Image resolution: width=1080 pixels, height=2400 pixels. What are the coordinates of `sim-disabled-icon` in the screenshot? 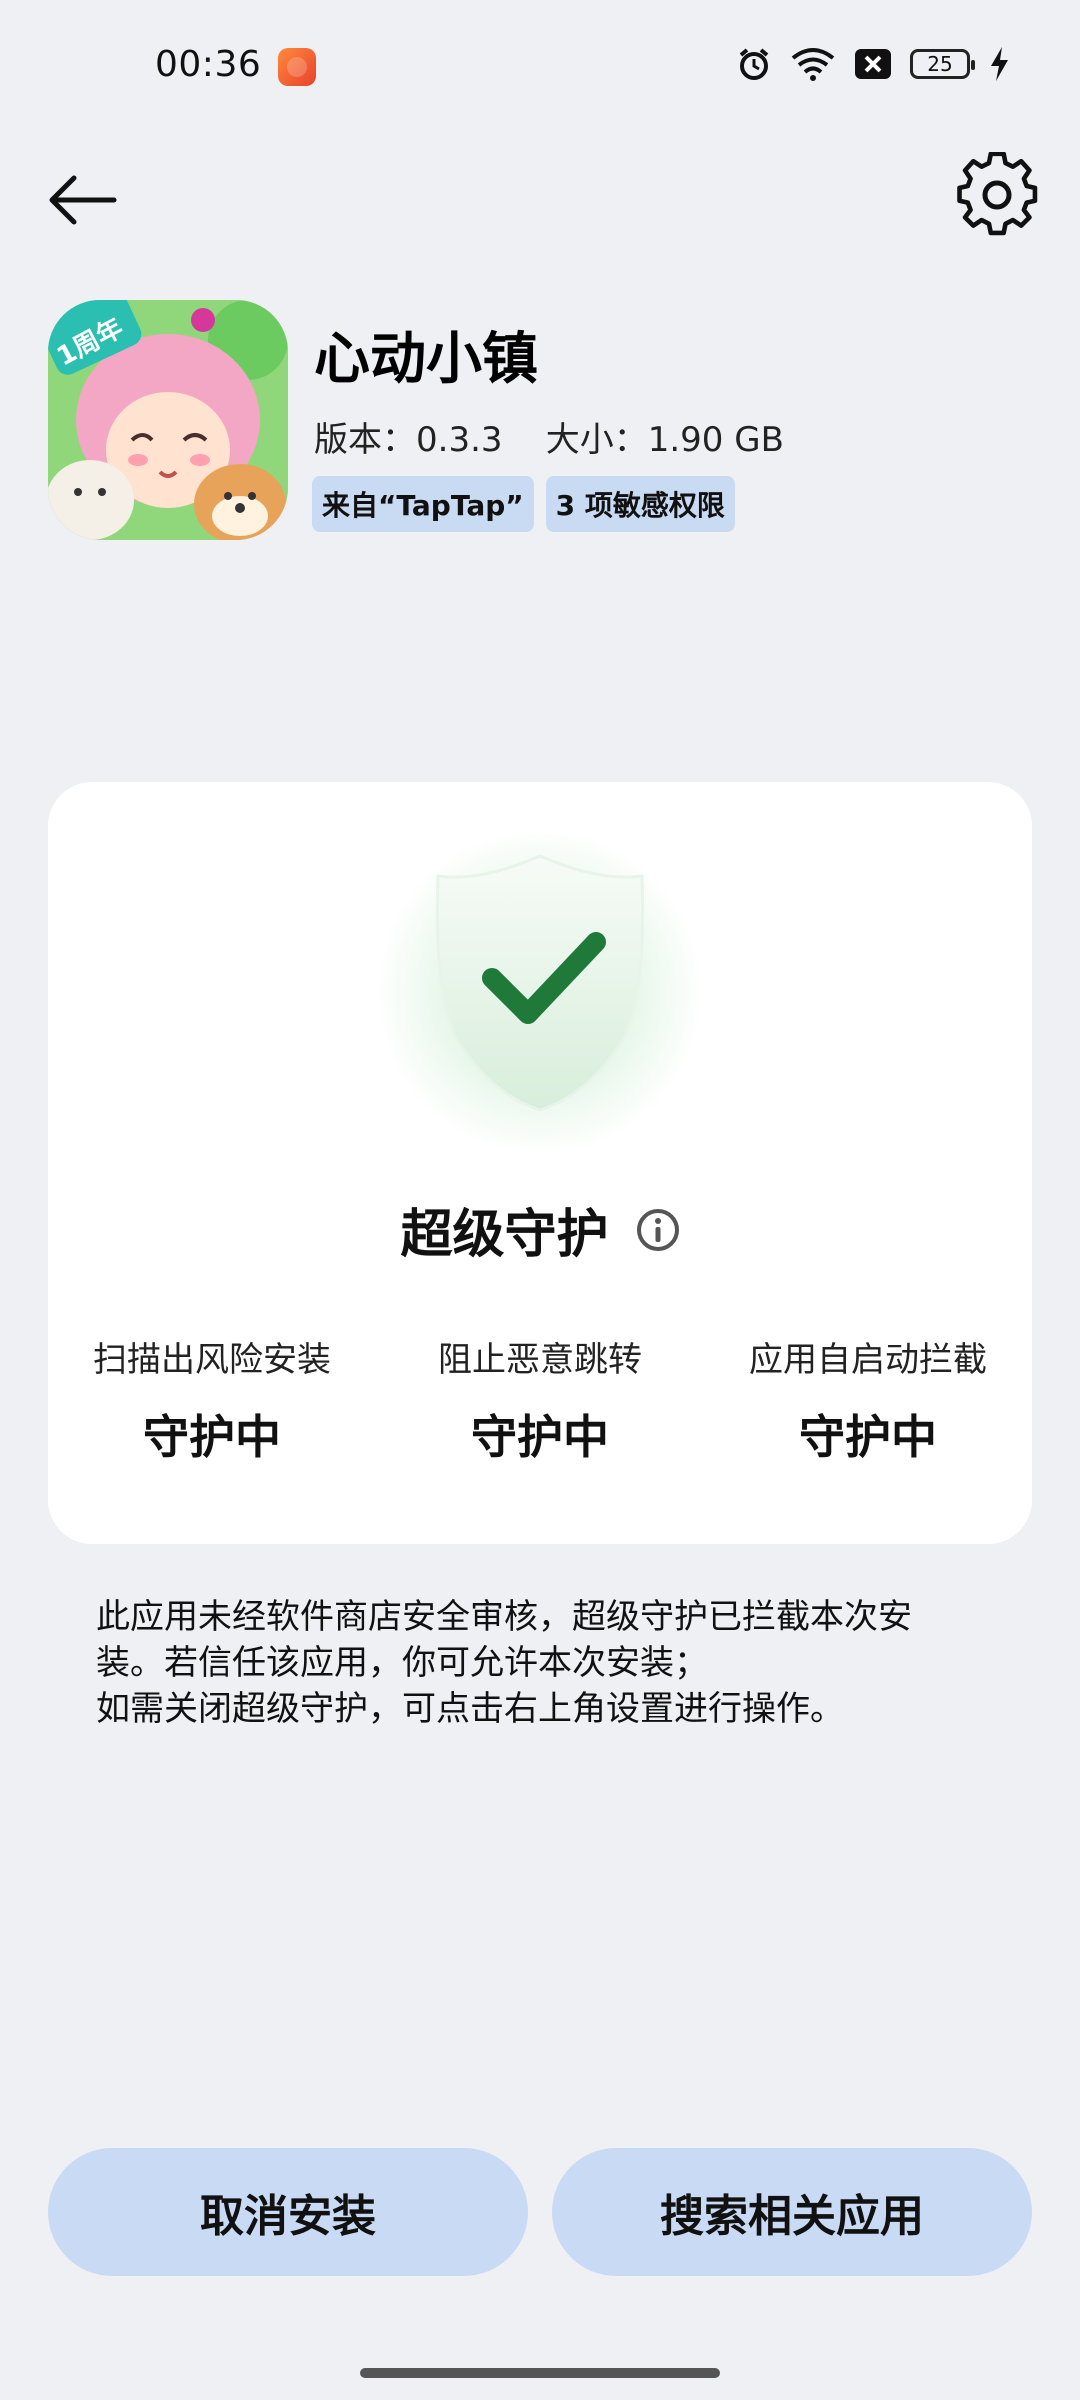 It's located at (873, 64).